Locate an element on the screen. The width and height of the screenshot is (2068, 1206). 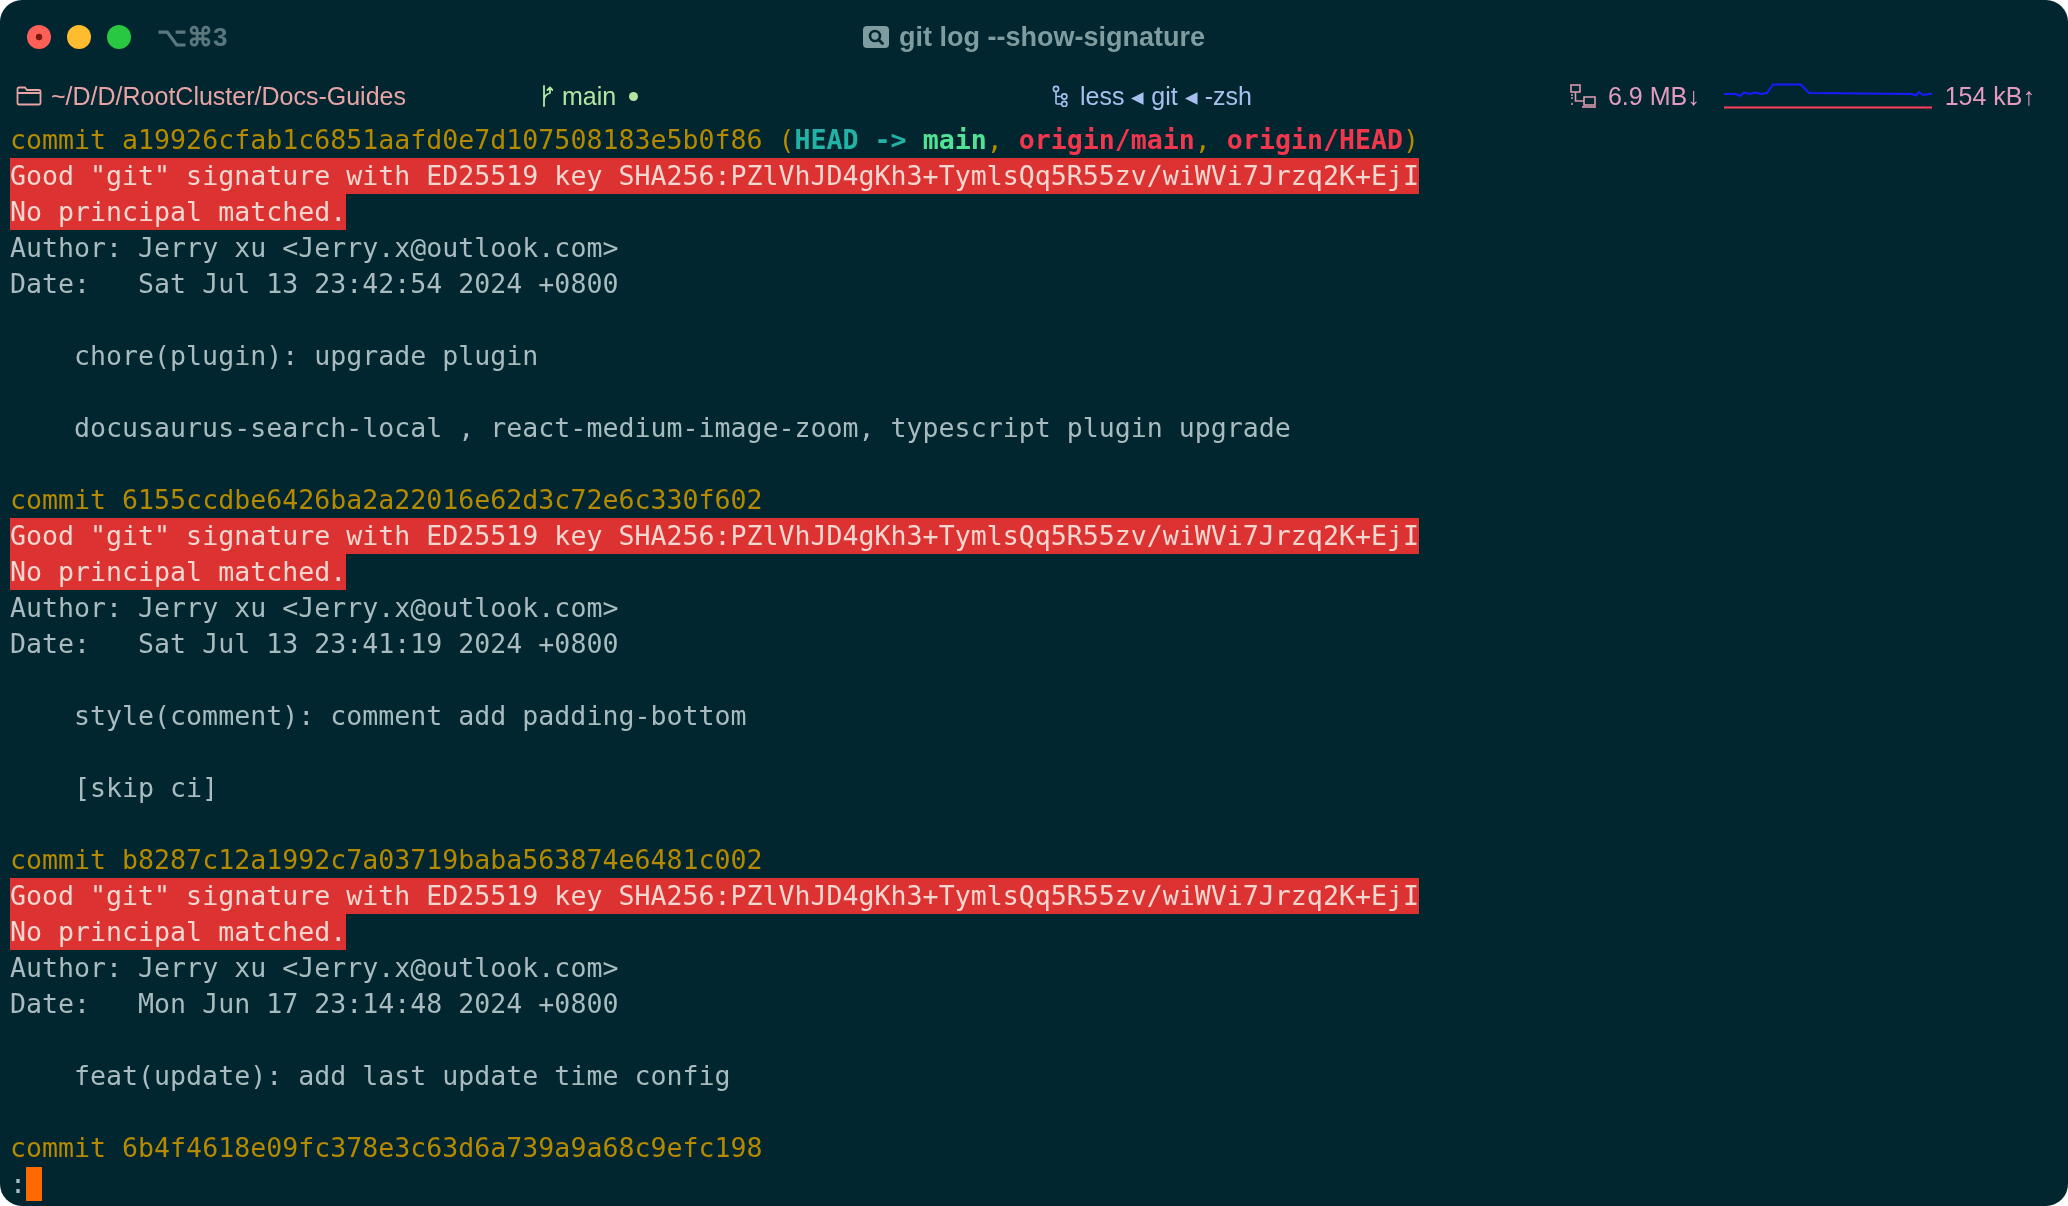
date-line: Date: Mon Jun 17 23:14:48 2024 +0800 is located at coordinates (314, 1004).